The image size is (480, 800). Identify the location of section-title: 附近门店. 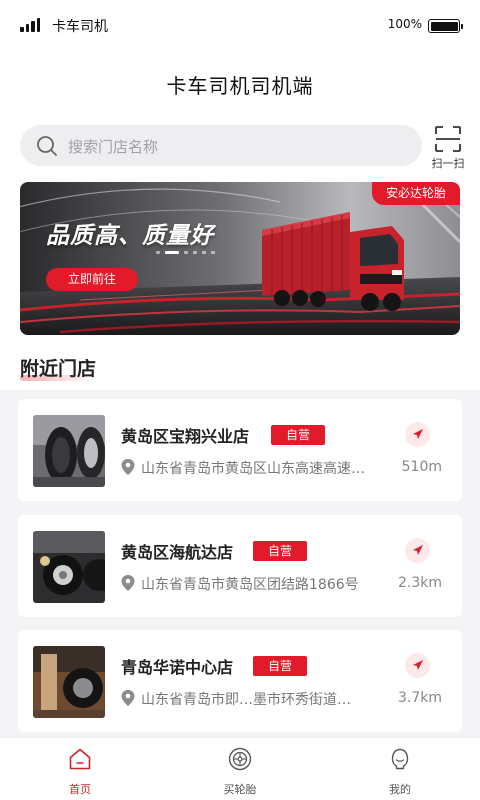
(58, 369).